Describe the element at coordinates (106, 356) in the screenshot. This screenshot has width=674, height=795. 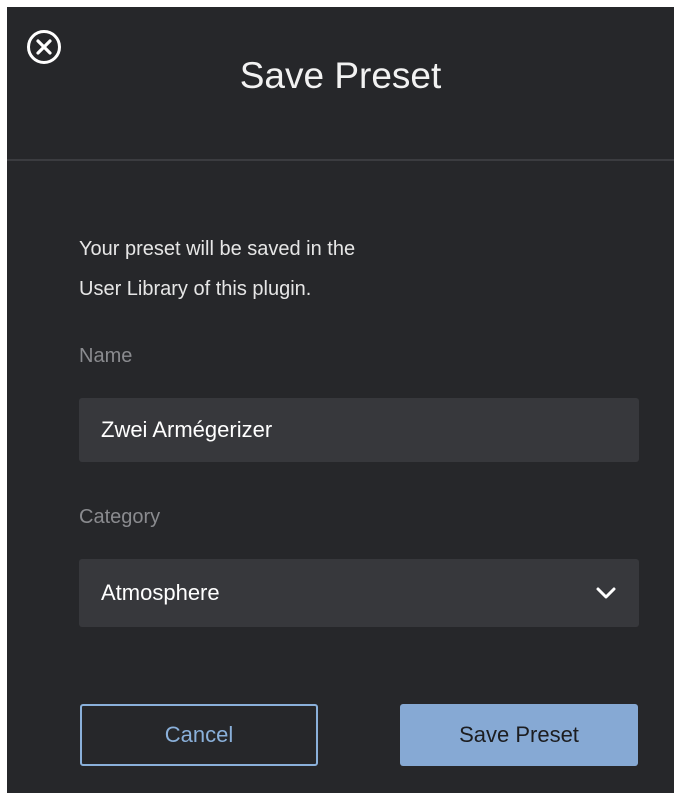
I see `name-label: Name` at that location.